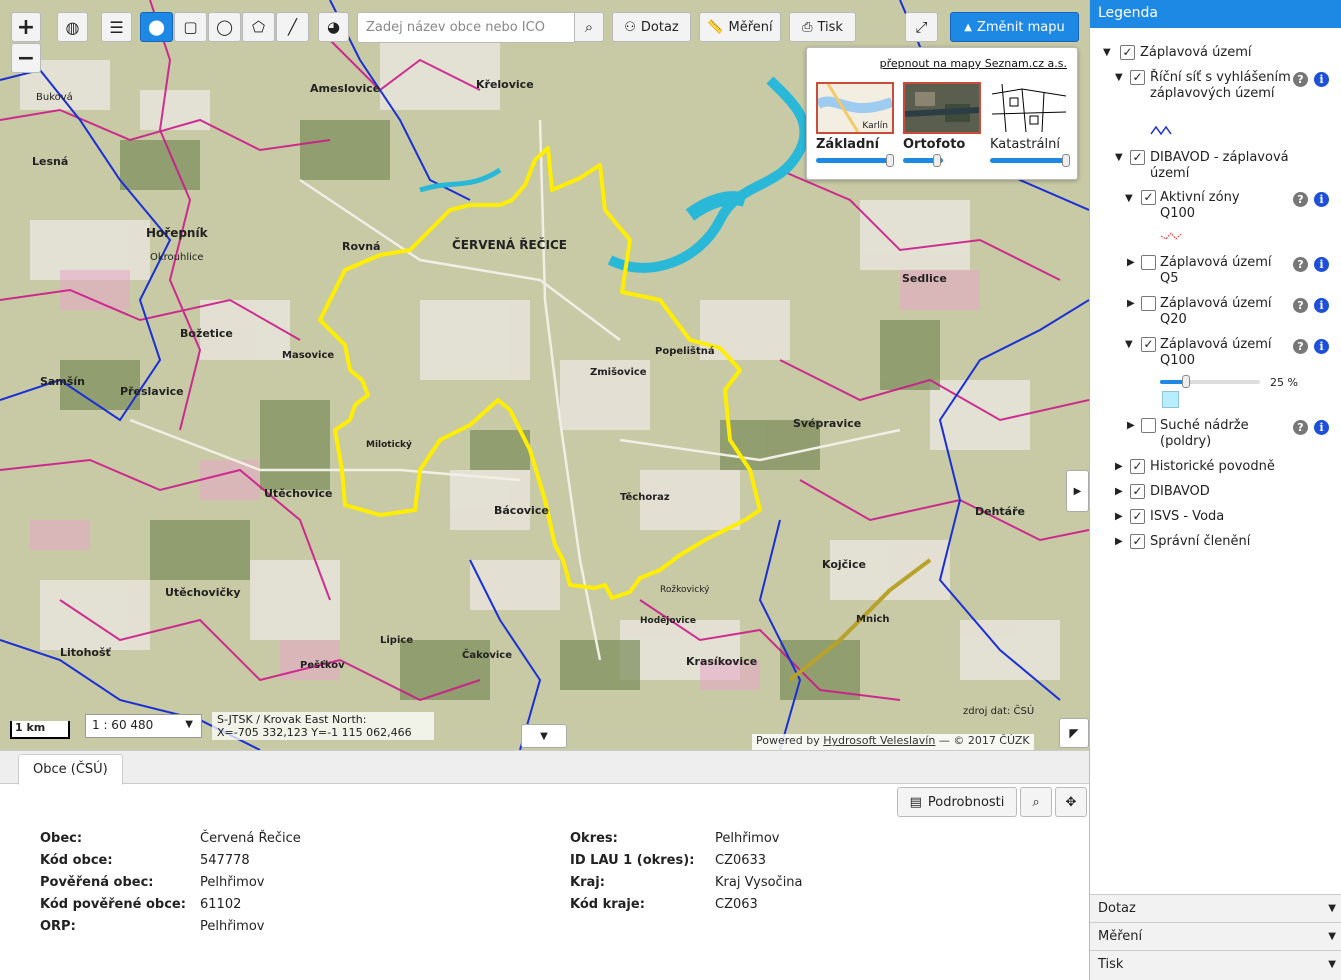 Image resolution: width=1341 pixels, height=980 pixels. I want to click on collapse-legend-button: ▶, so click(1077, 491).